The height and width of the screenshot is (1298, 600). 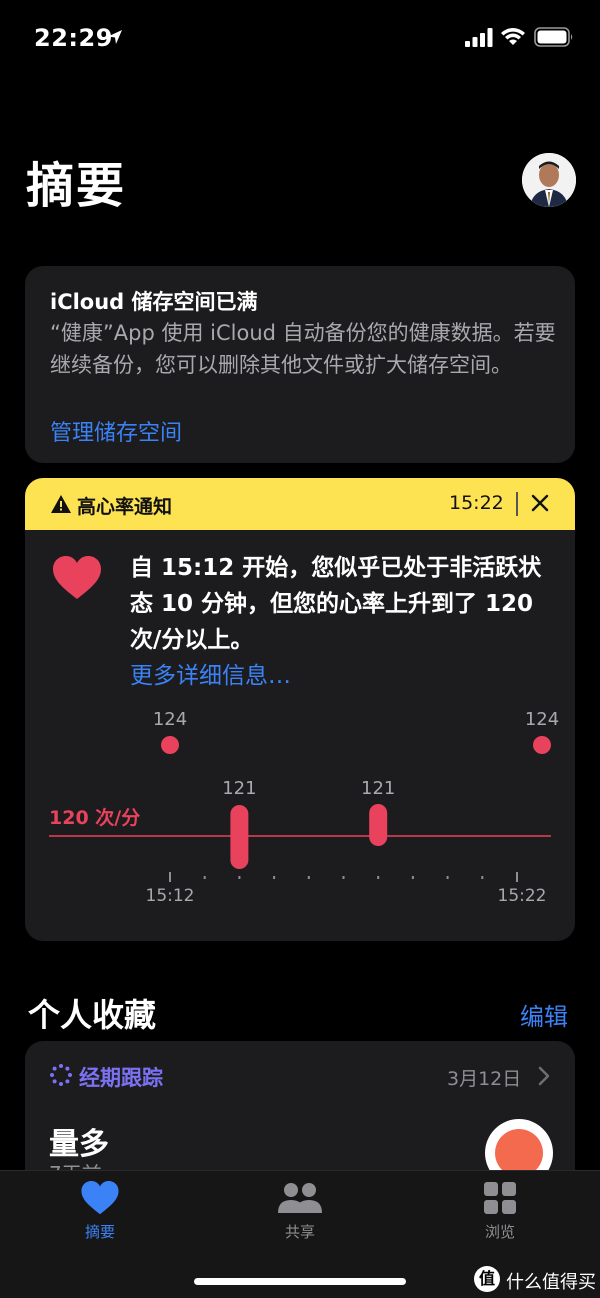 I want to click on profile-photo-icon, so click(x=549, y=180).